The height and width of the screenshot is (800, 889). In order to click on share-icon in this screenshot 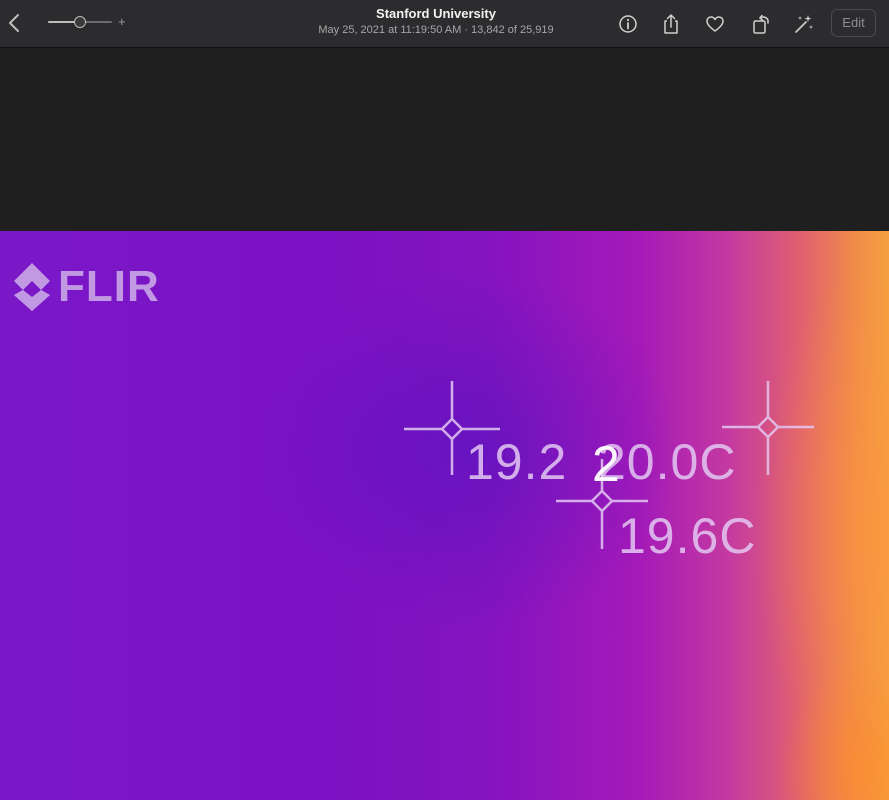, I will do `click(671, 24)`.